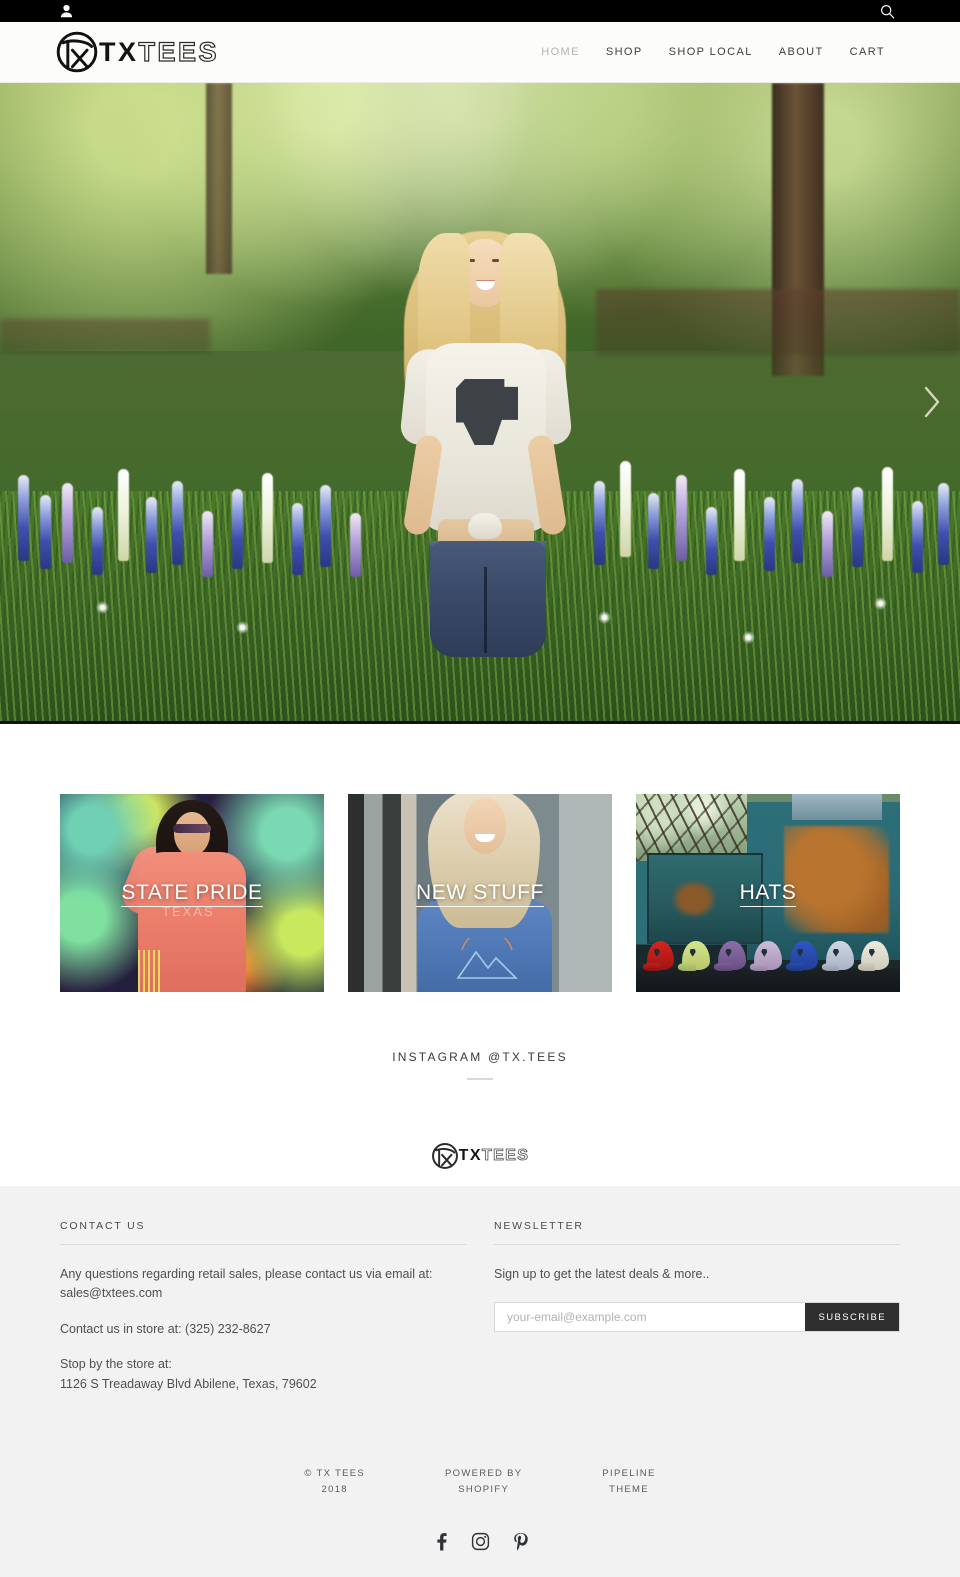 This screenshot has height=1577, width=960. Describe the element at coordinates (628, 1482) in the screenshot. I see `credit-theme: PIPELINE THEME` at that location.